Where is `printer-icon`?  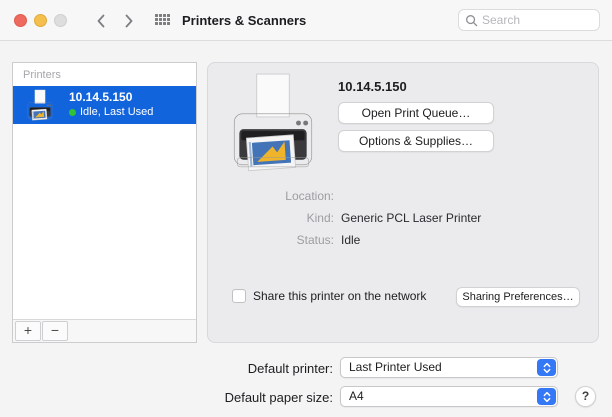 printer-icon is located at coordinates (40, 107).